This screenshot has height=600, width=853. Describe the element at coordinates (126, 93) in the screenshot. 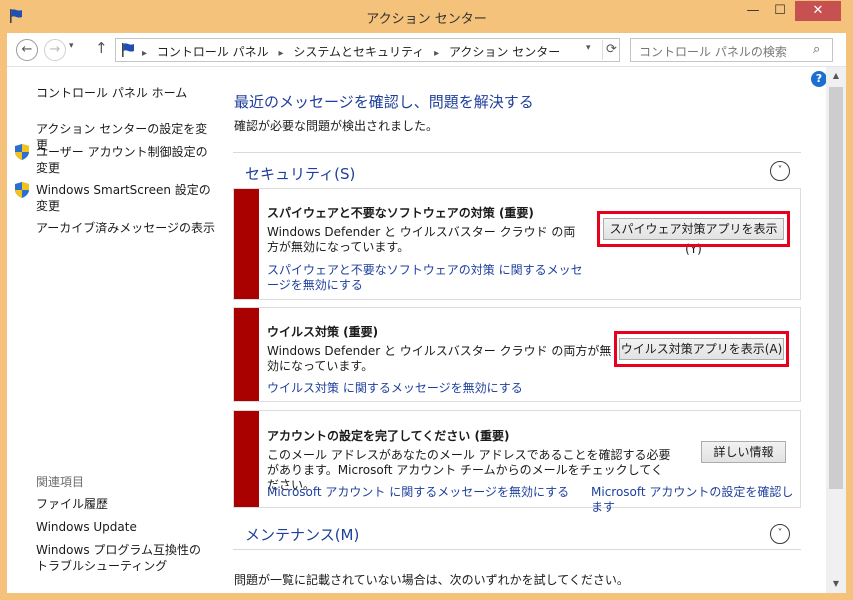

I see `control-panel-home-link: コントロール パネル ホーム` at that location.